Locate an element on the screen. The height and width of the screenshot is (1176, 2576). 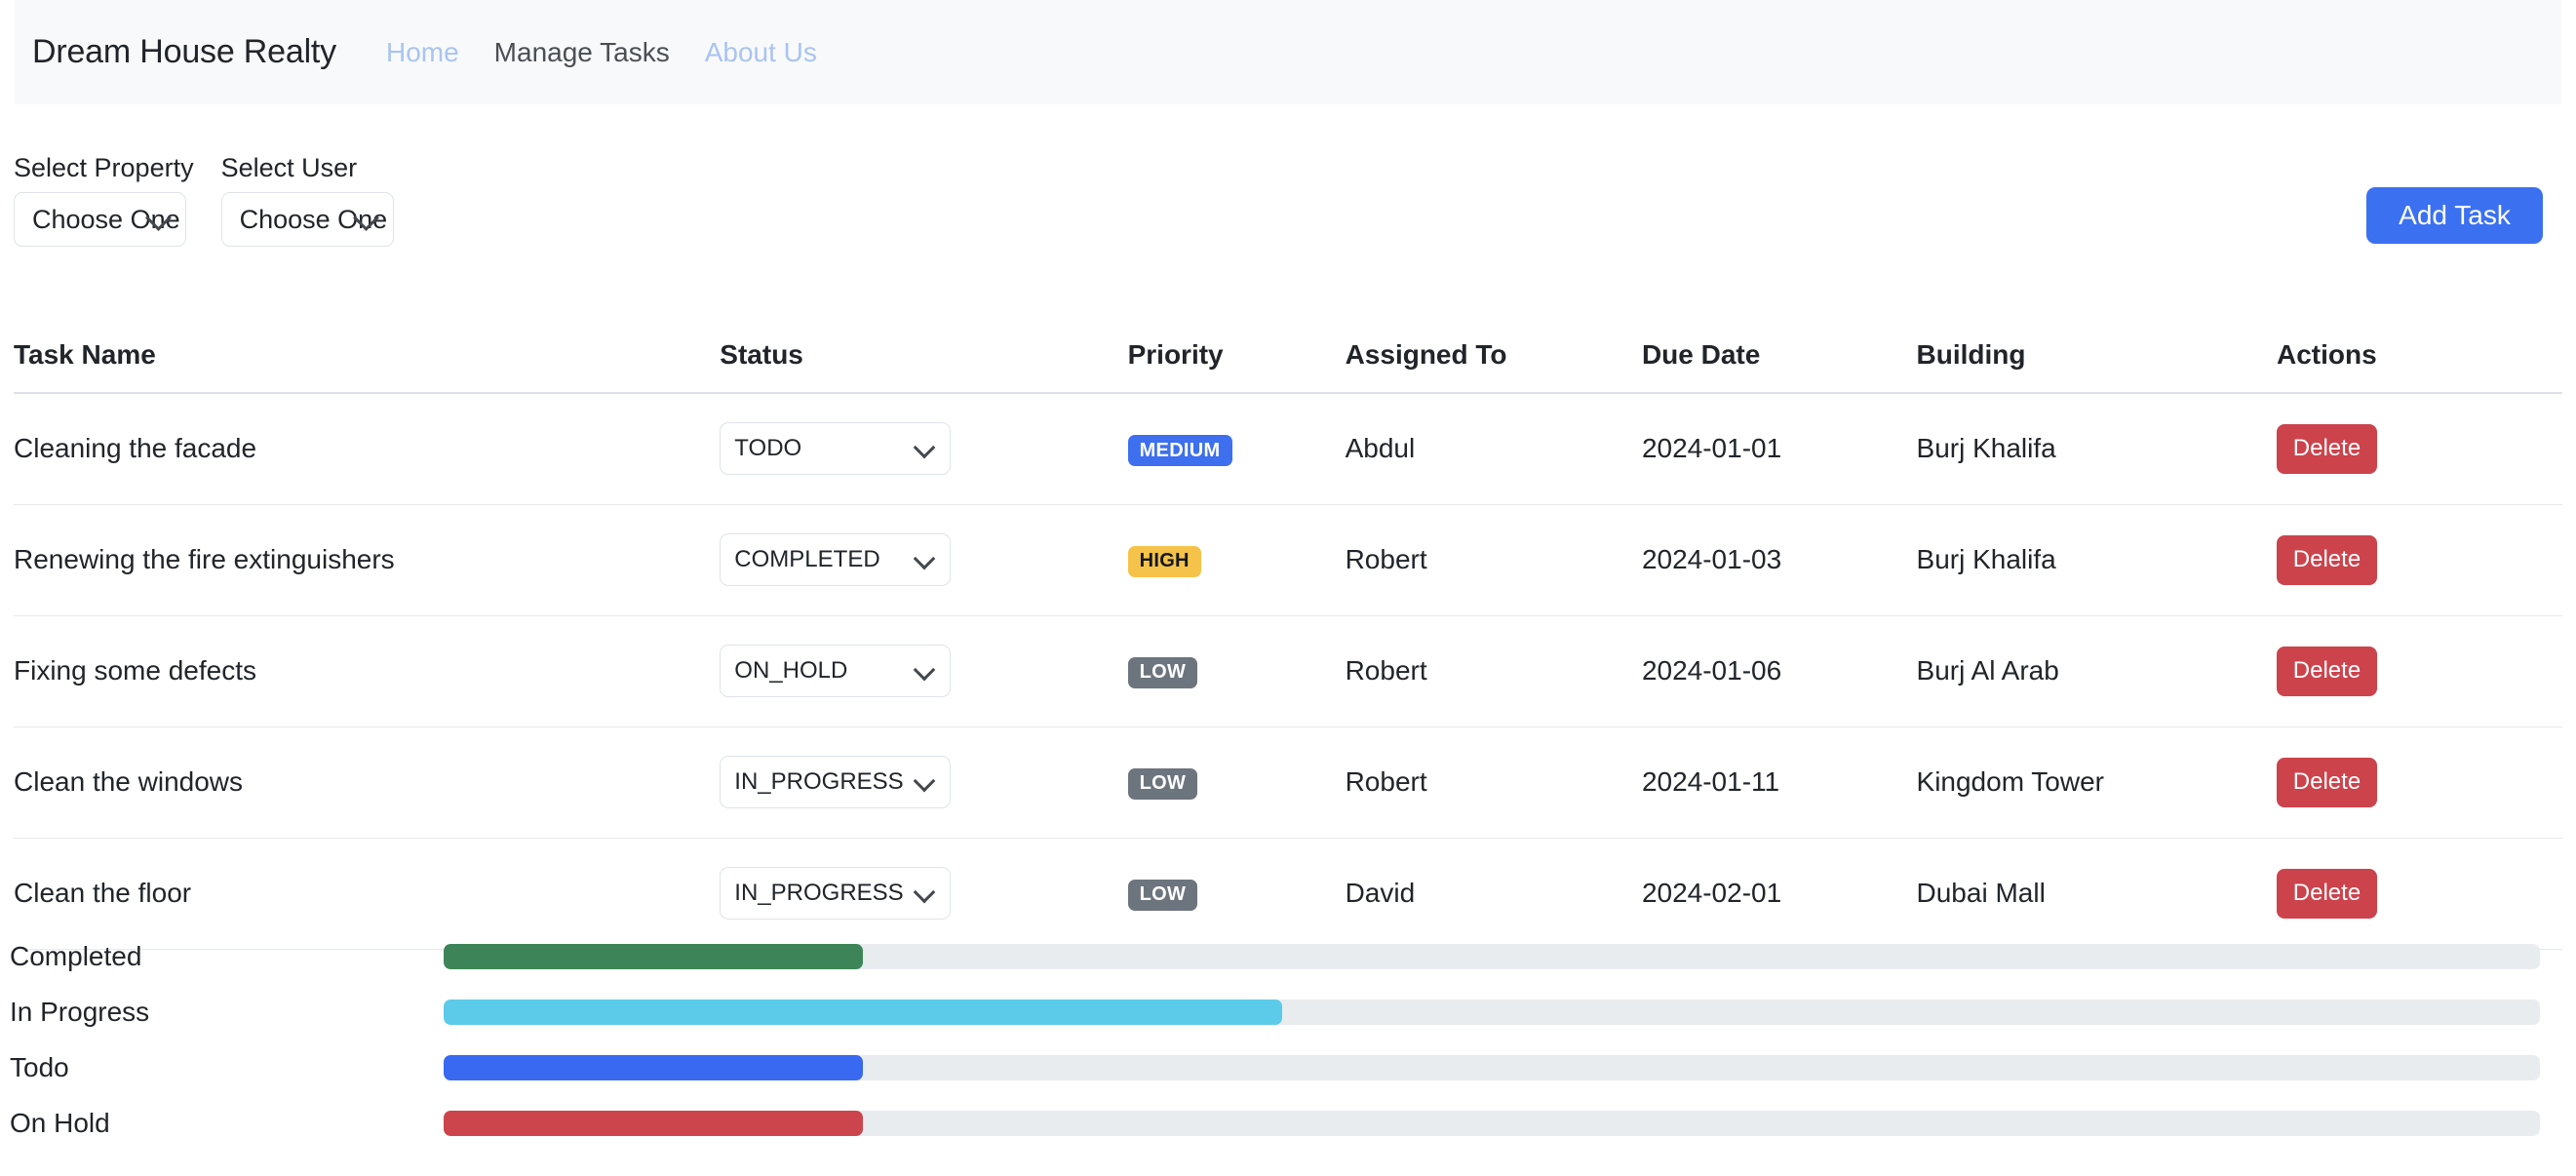
select-property-dropdown: Choose One is located at coordinates (100, 219).